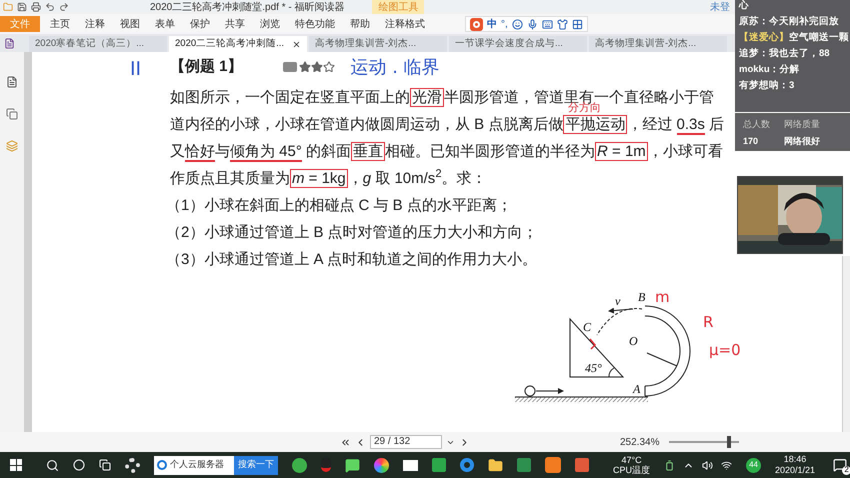 The image size is (850, 478). Describe the element at coordinates (720, 7) in the screenshot. I see `account-link: 未登` at that location.